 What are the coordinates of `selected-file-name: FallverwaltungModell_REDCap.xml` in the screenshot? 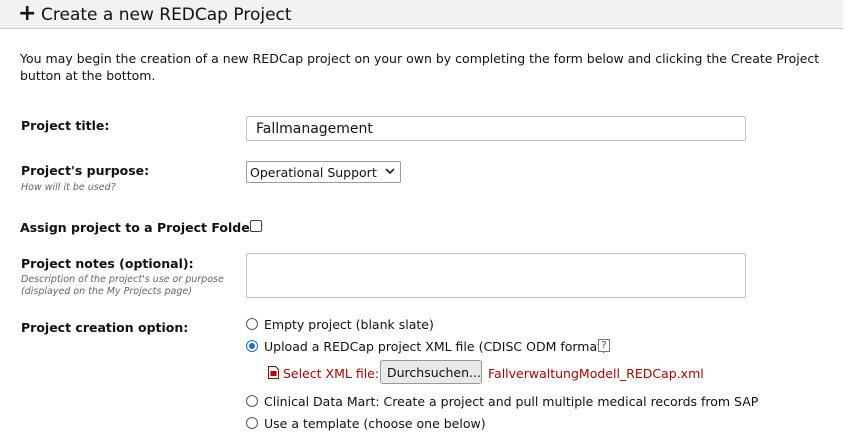 It's located at (596, 373).